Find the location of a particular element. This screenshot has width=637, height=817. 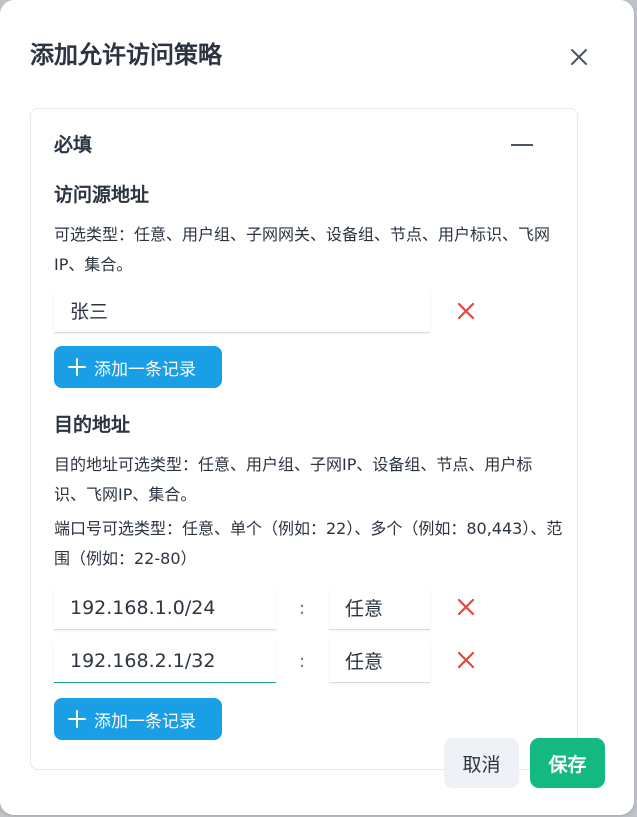

close-button is located at coordinates (579, 57).